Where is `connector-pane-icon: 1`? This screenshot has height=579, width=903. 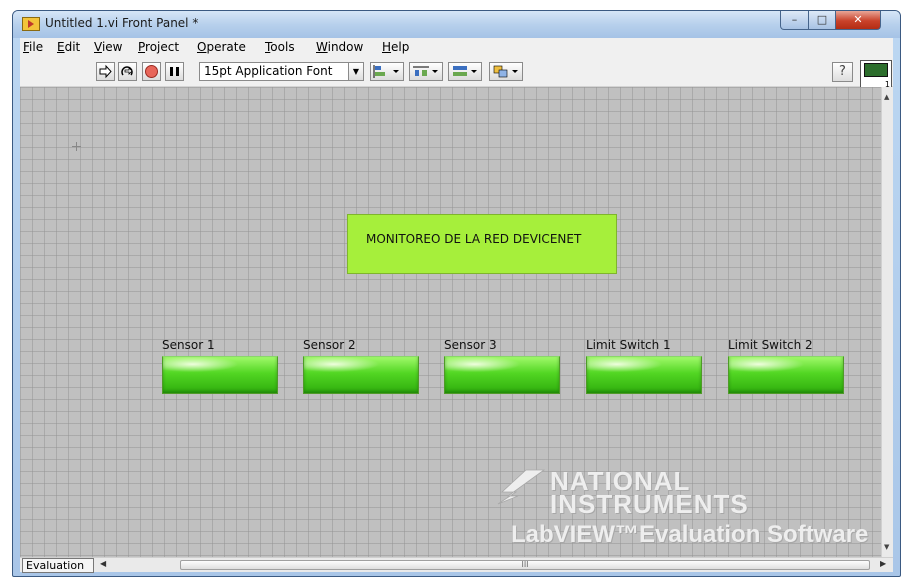
connector-pane-icon: 1 is located at coordinates (876, 75).